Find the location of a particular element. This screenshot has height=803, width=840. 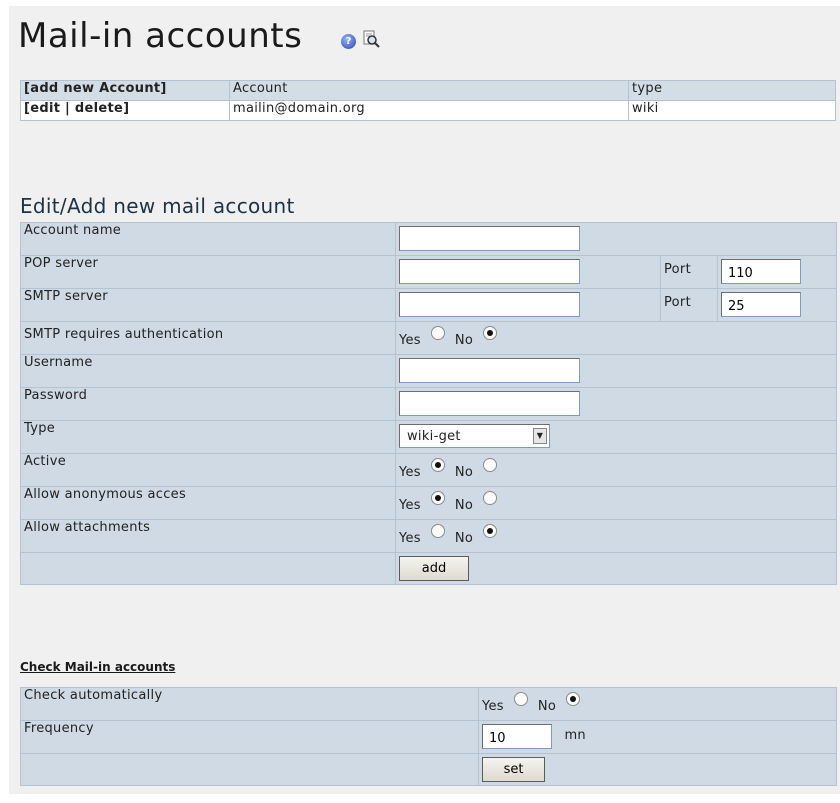

check-auto-no-label: No is located at coordinates (547, 706).